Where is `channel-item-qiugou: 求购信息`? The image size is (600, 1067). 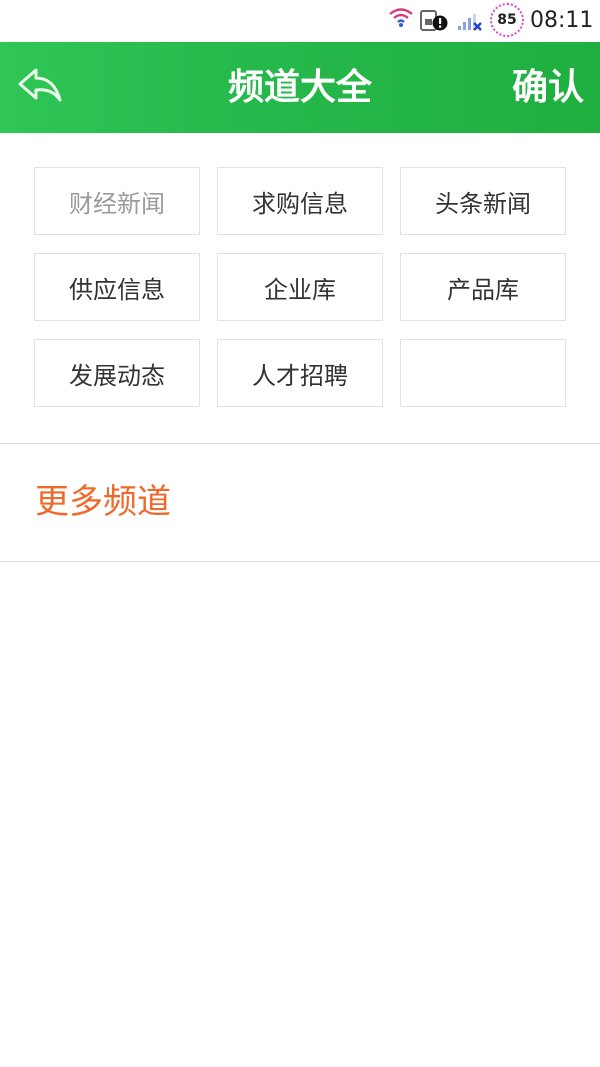
channel-item-qiugou: 求购信息 is located at coordinates (300, 201).